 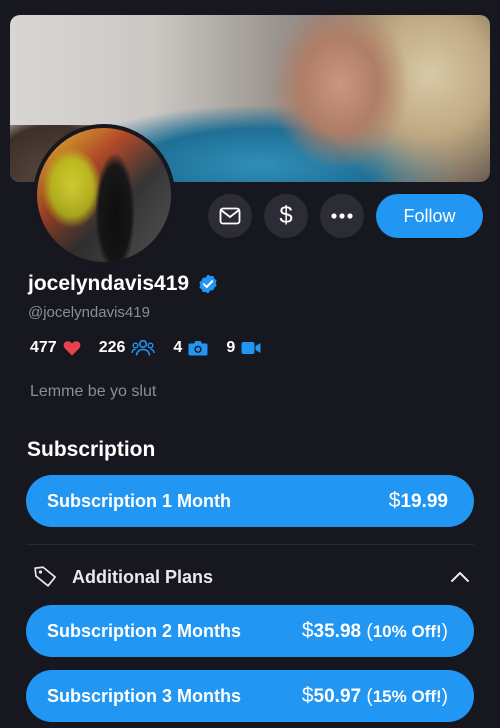 I want to click on plan-name: Subscription 3 Months, so click(x=144, y=695).